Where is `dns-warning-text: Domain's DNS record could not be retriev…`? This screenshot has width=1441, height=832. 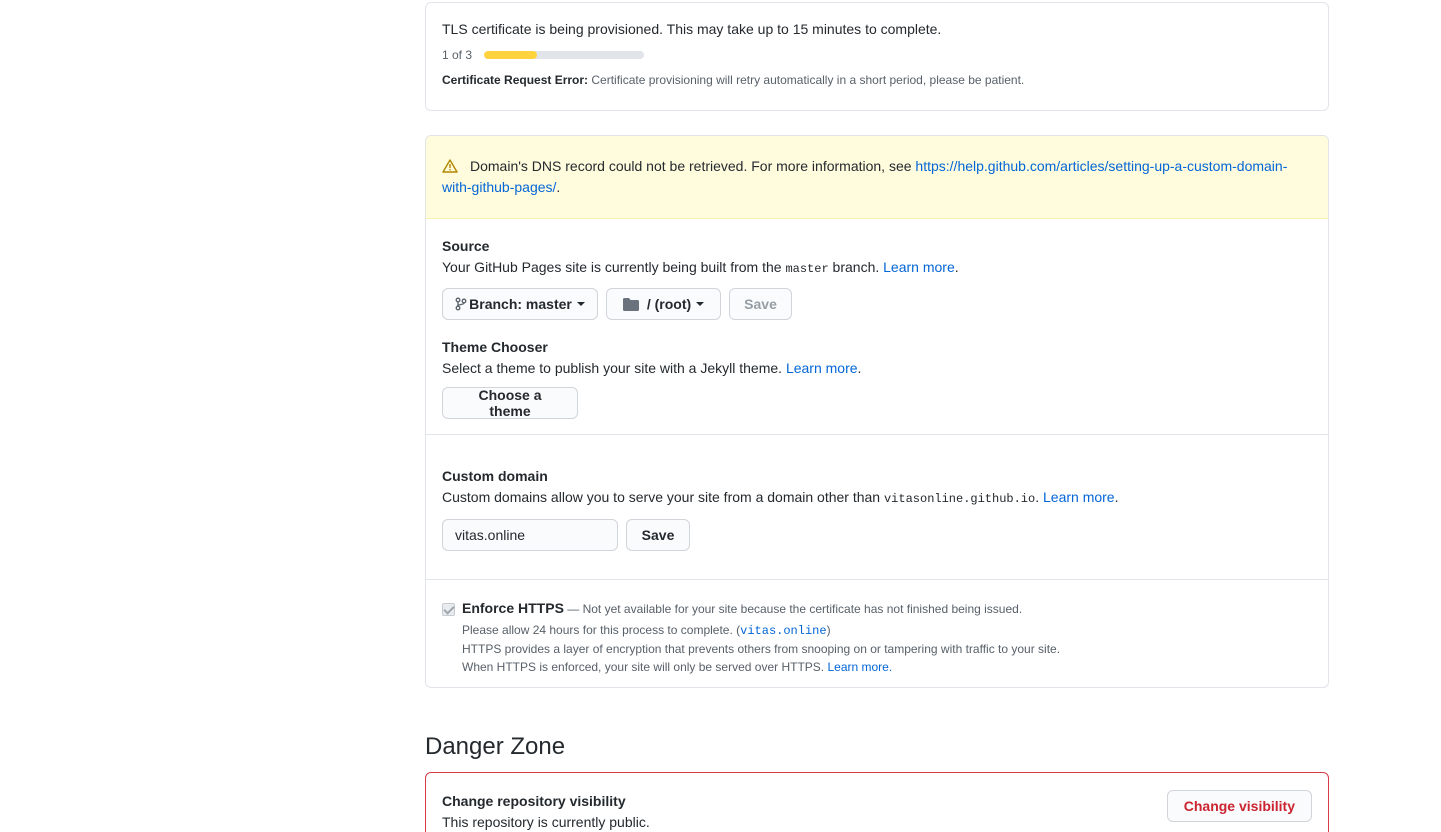 dns-warning-text: Domain's DNS record could not be retriev… is located at coordinates (693, 166).